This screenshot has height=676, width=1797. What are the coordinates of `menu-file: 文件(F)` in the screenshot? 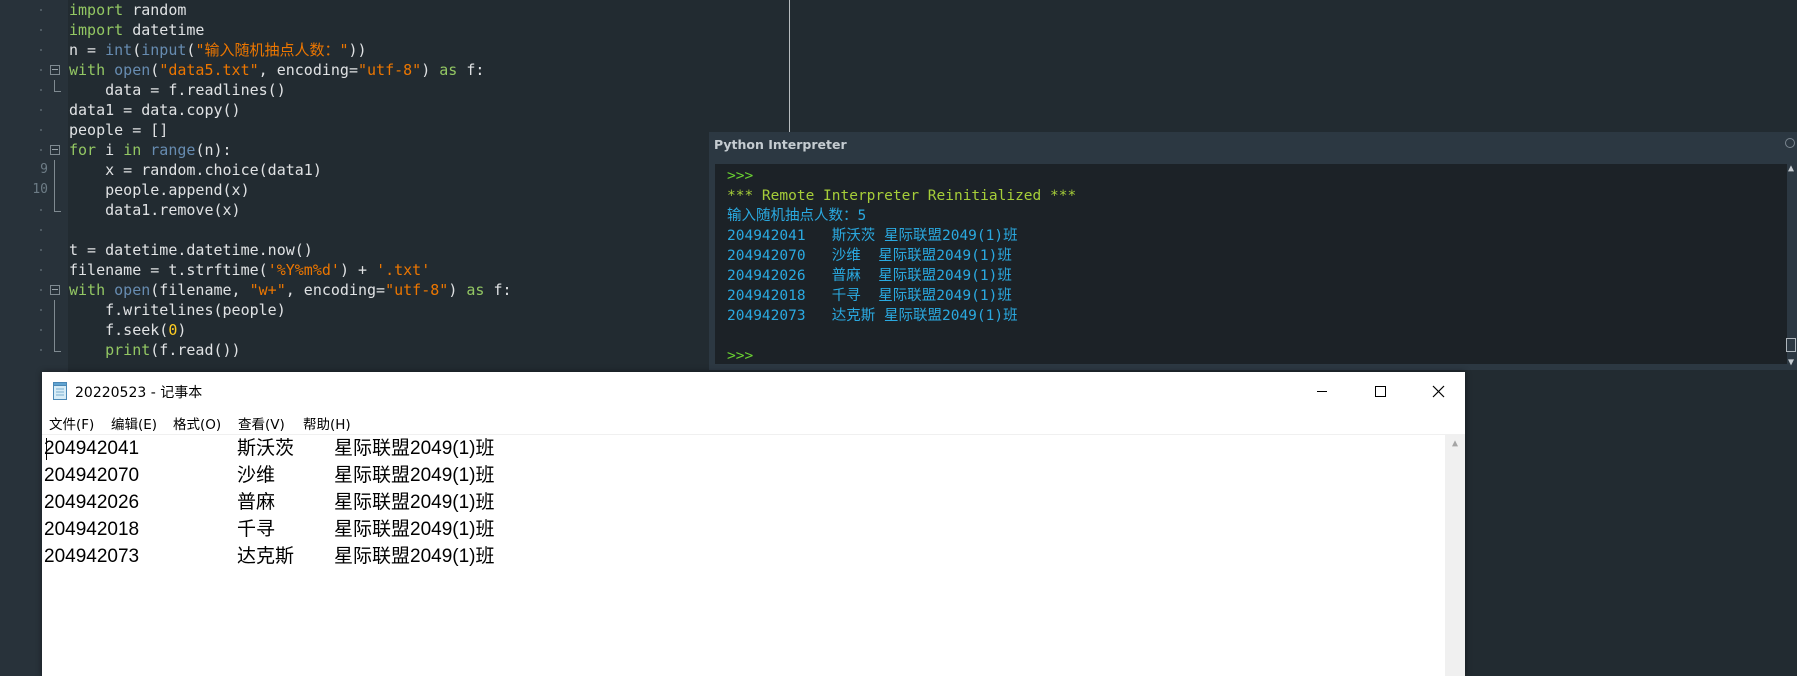 It's located at (71, 423).